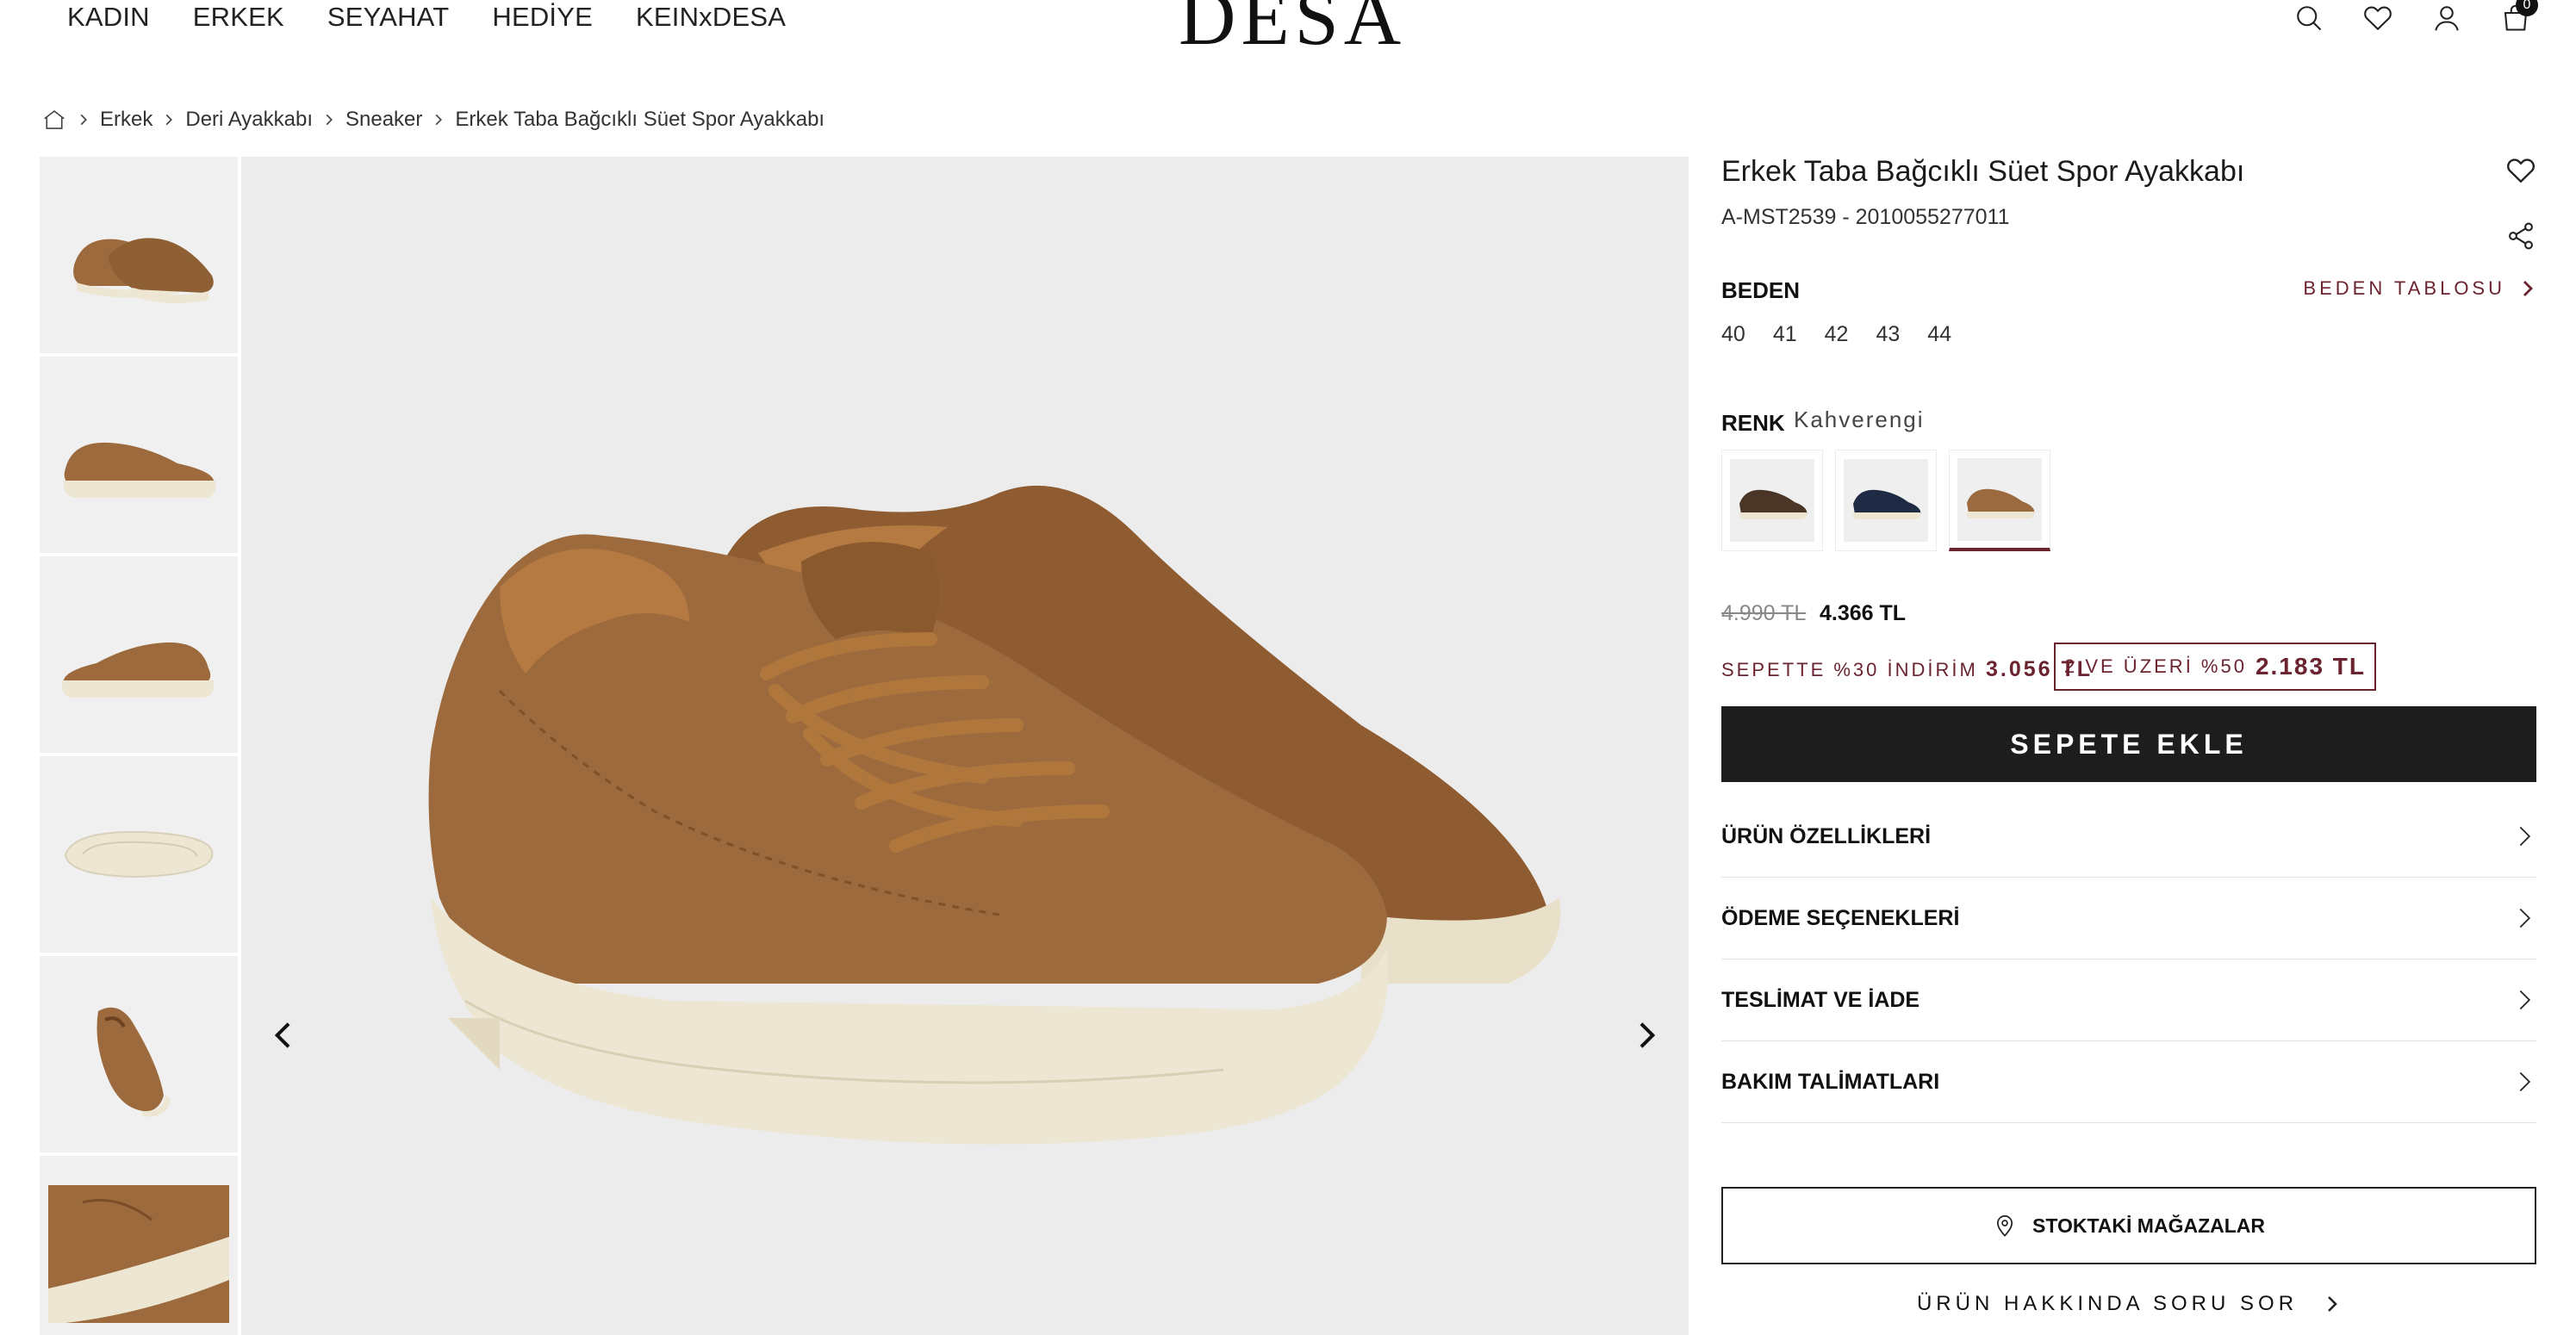 This screenshot has height=1335, width=2576. I want to click on thumbnail-detail, so click(139, 1245).